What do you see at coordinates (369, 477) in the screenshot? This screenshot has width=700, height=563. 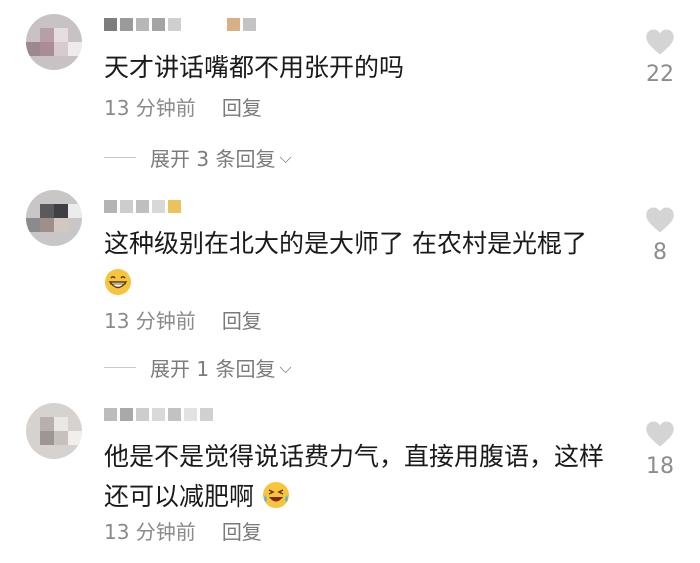 I see `comment-text: 他是不是觉得说话费力气，直接用腹语，这样 还可以减肥啊` at bounding box center [369, 477].